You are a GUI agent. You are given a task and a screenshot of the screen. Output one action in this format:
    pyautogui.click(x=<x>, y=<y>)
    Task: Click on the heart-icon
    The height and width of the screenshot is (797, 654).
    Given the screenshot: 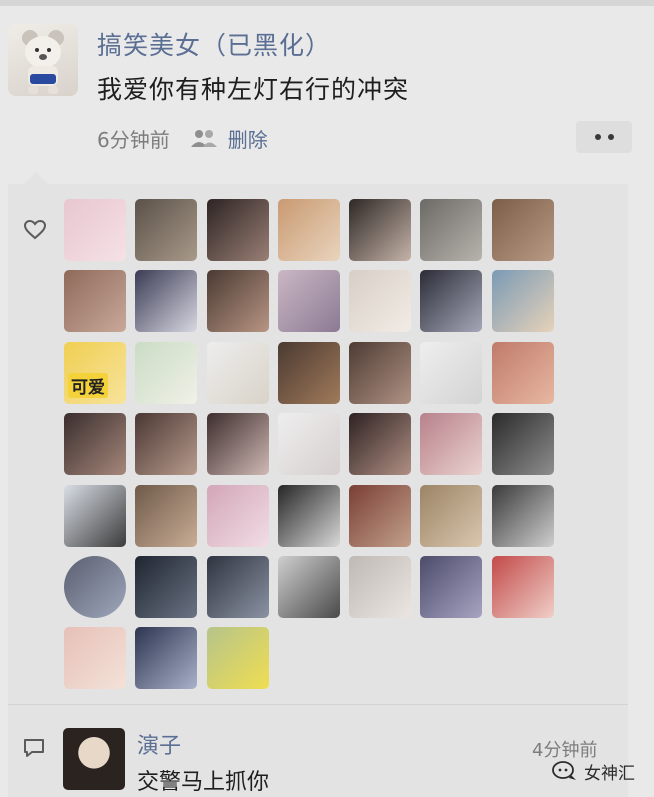 What is the action you would take?
    pyautogui.click(x=35, y=230)
    